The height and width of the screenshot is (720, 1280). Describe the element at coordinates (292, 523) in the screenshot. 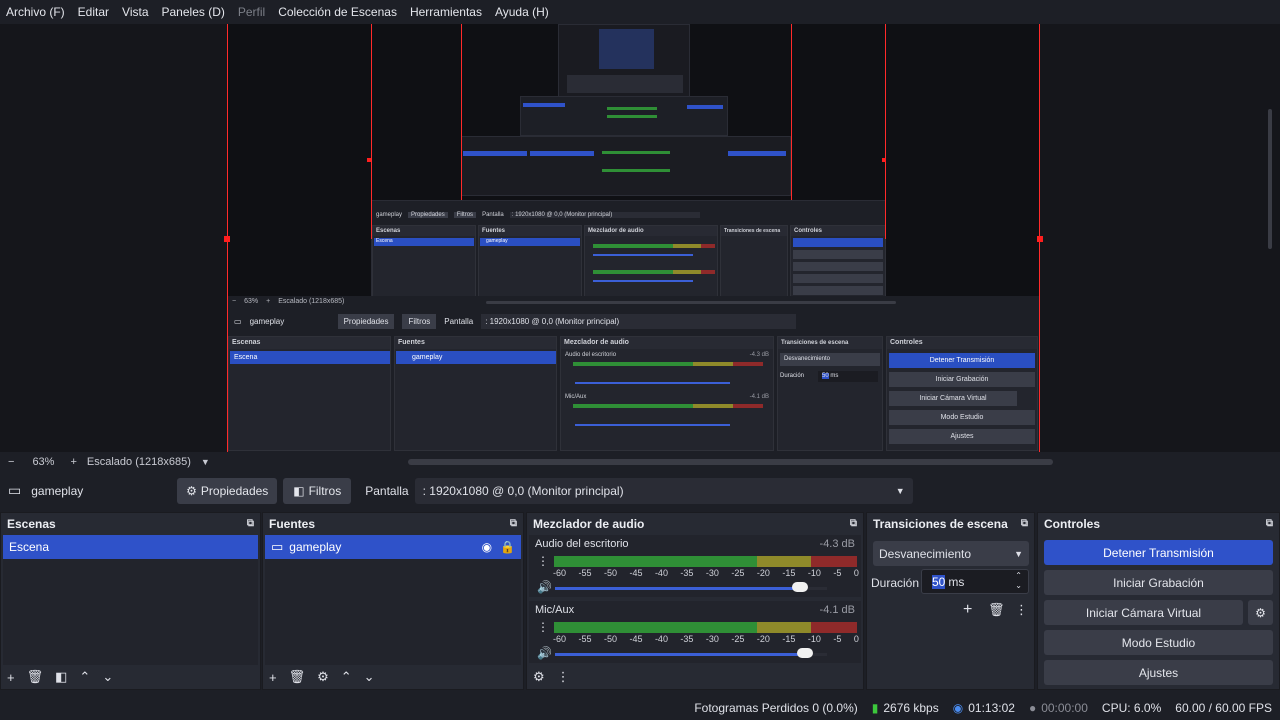

I see `sources-title: Fuentes` at that location.